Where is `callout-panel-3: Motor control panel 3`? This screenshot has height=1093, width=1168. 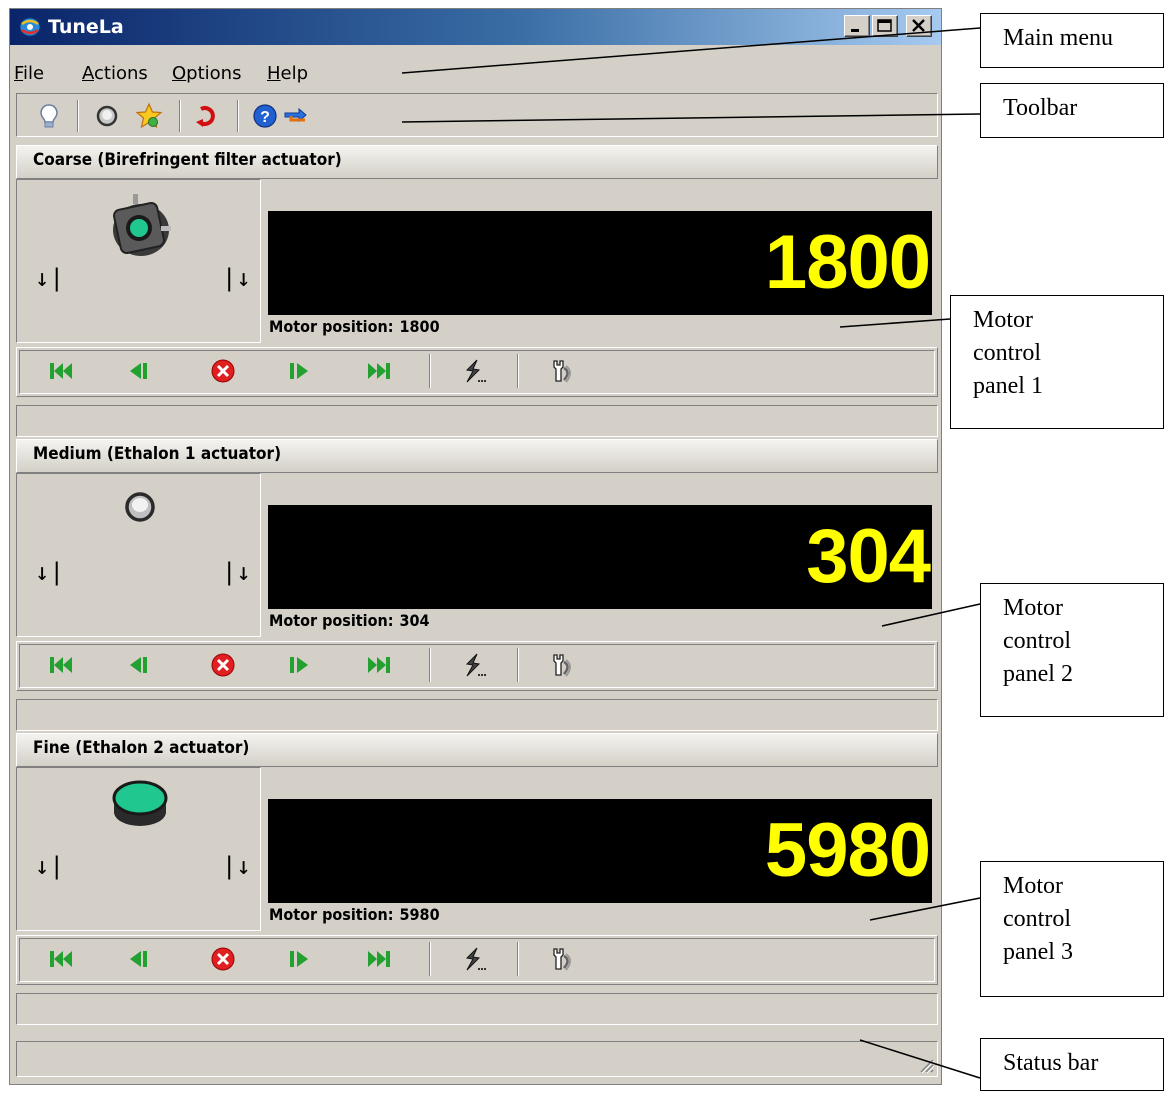
callout-panel-3: Motor control panel 3 is located at coordinates (1072, 929).